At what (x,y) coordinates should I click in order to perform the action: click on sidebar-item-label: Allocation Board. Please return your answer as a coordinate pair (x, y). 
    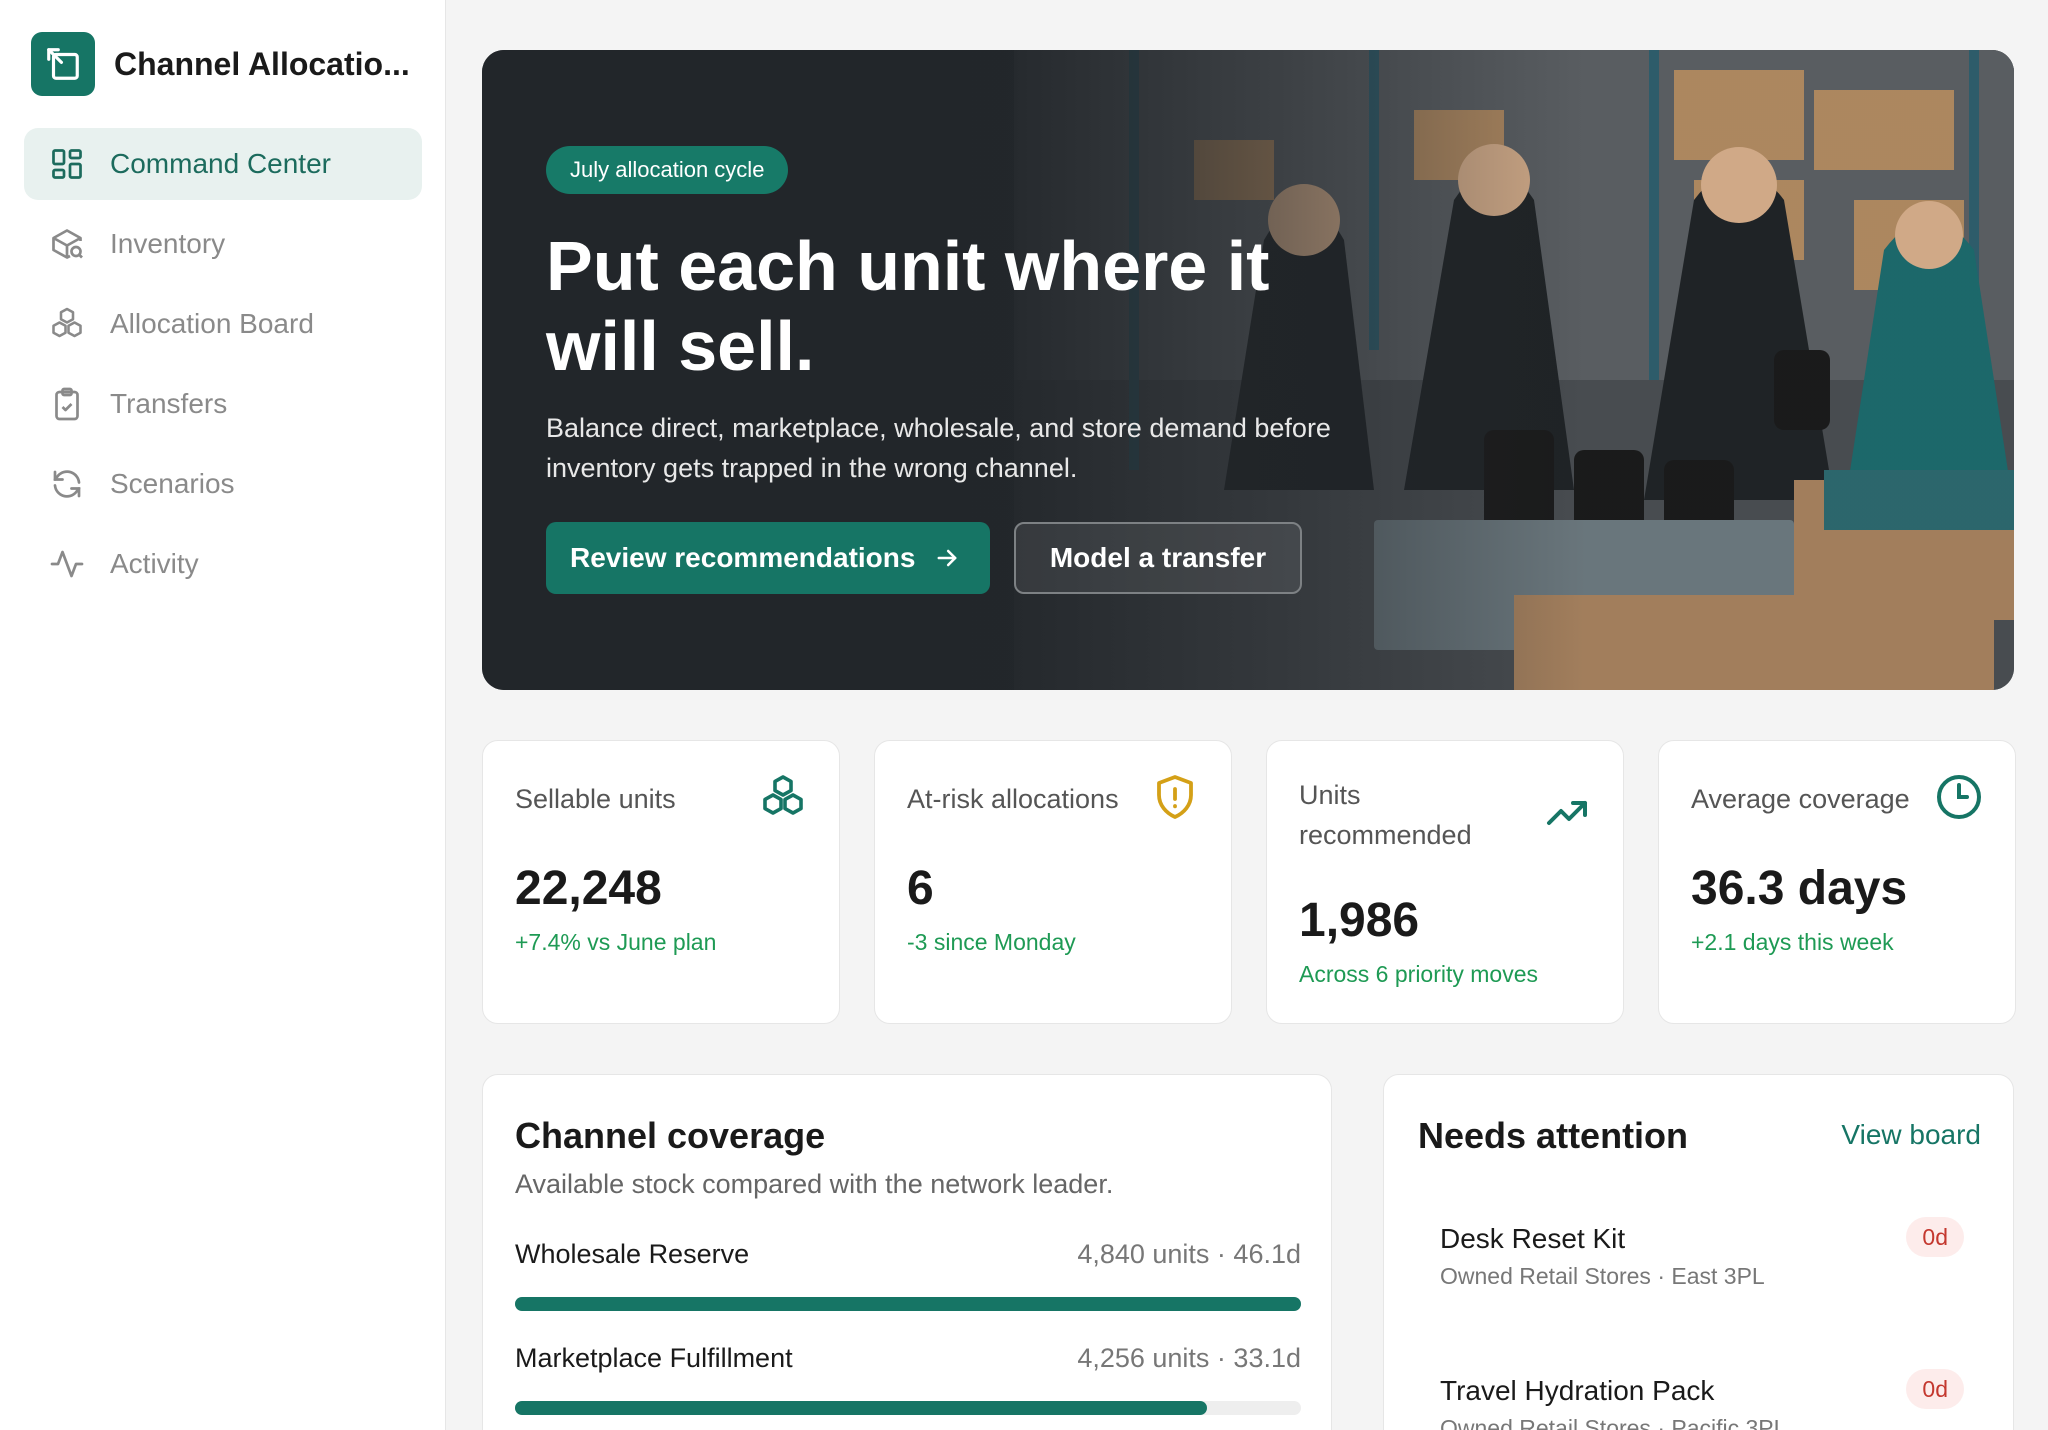
    Looking at the image, I should click on (212, 323).